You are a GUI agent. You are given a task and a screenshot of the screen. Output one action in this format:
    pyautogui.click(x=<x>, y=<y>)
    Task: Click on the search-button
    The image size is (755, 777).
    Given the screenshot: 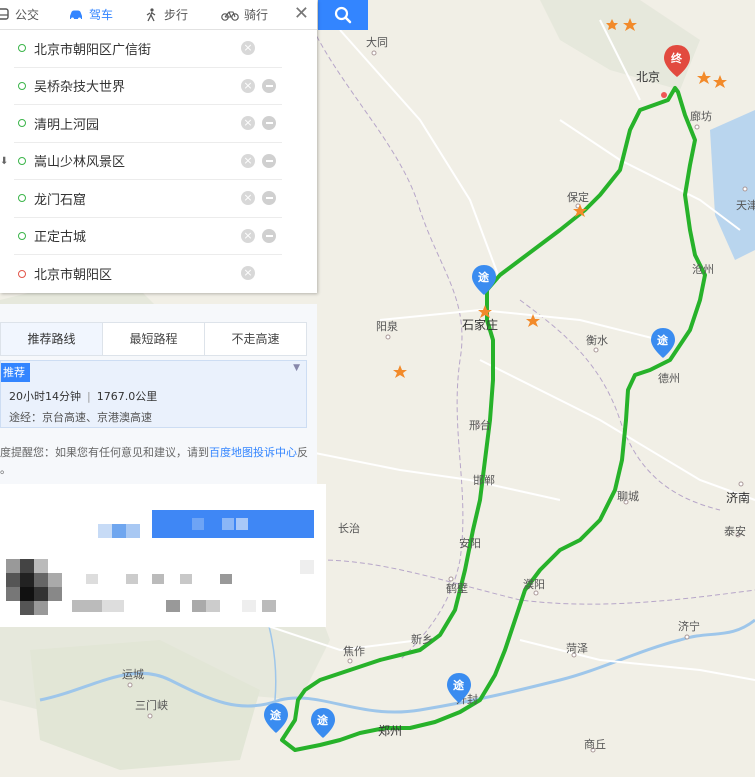 What is the action you would take?
    pyautogui.click(x=343, y=15)
    